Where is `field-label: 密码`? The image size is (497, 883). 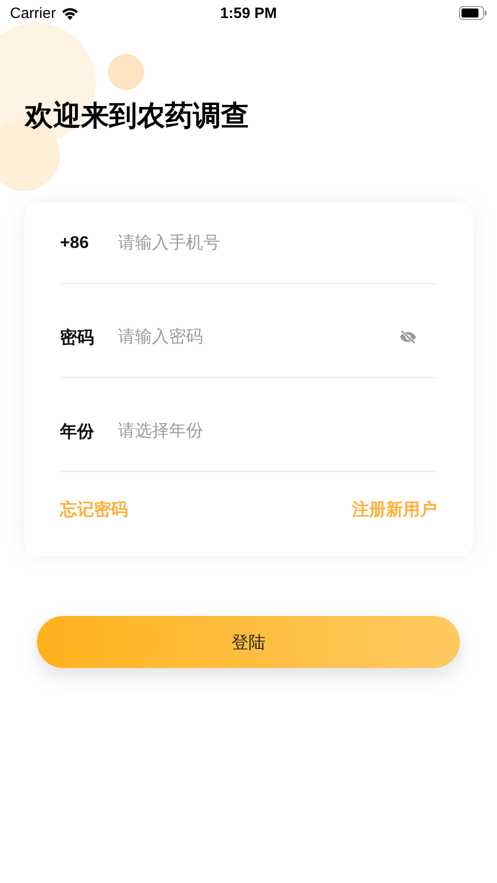 field-label: 密码 is located at coordinates (77, 337).